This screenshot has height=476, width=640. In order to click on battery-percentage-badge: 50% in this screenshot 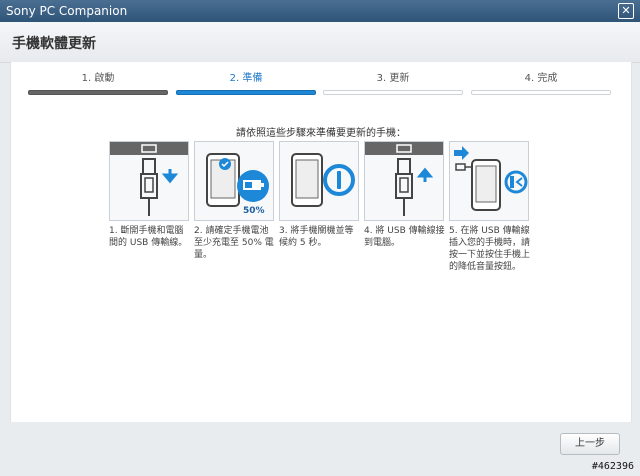, I will do `click(254, 211)`.